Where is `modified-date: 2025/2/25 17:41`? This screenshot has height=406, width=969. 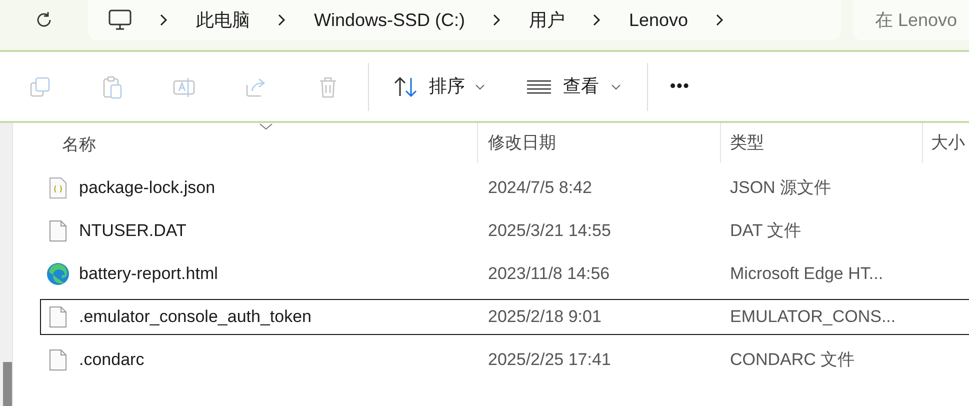 modified-date: 2025/2/25 17:41 is located at coordinates (549, 360).